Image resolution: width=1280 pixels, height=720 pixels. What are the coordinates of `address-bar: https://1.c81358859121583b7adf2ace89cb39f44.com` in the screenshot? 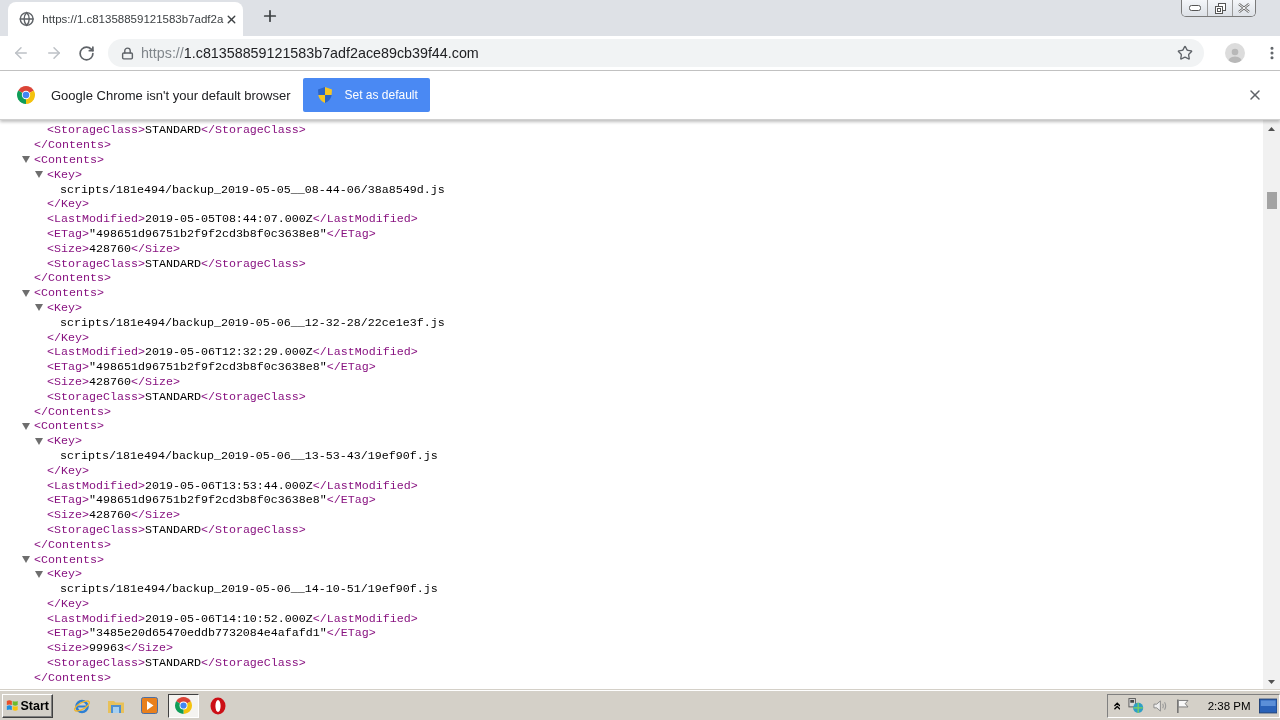 It's located at (655, 53).